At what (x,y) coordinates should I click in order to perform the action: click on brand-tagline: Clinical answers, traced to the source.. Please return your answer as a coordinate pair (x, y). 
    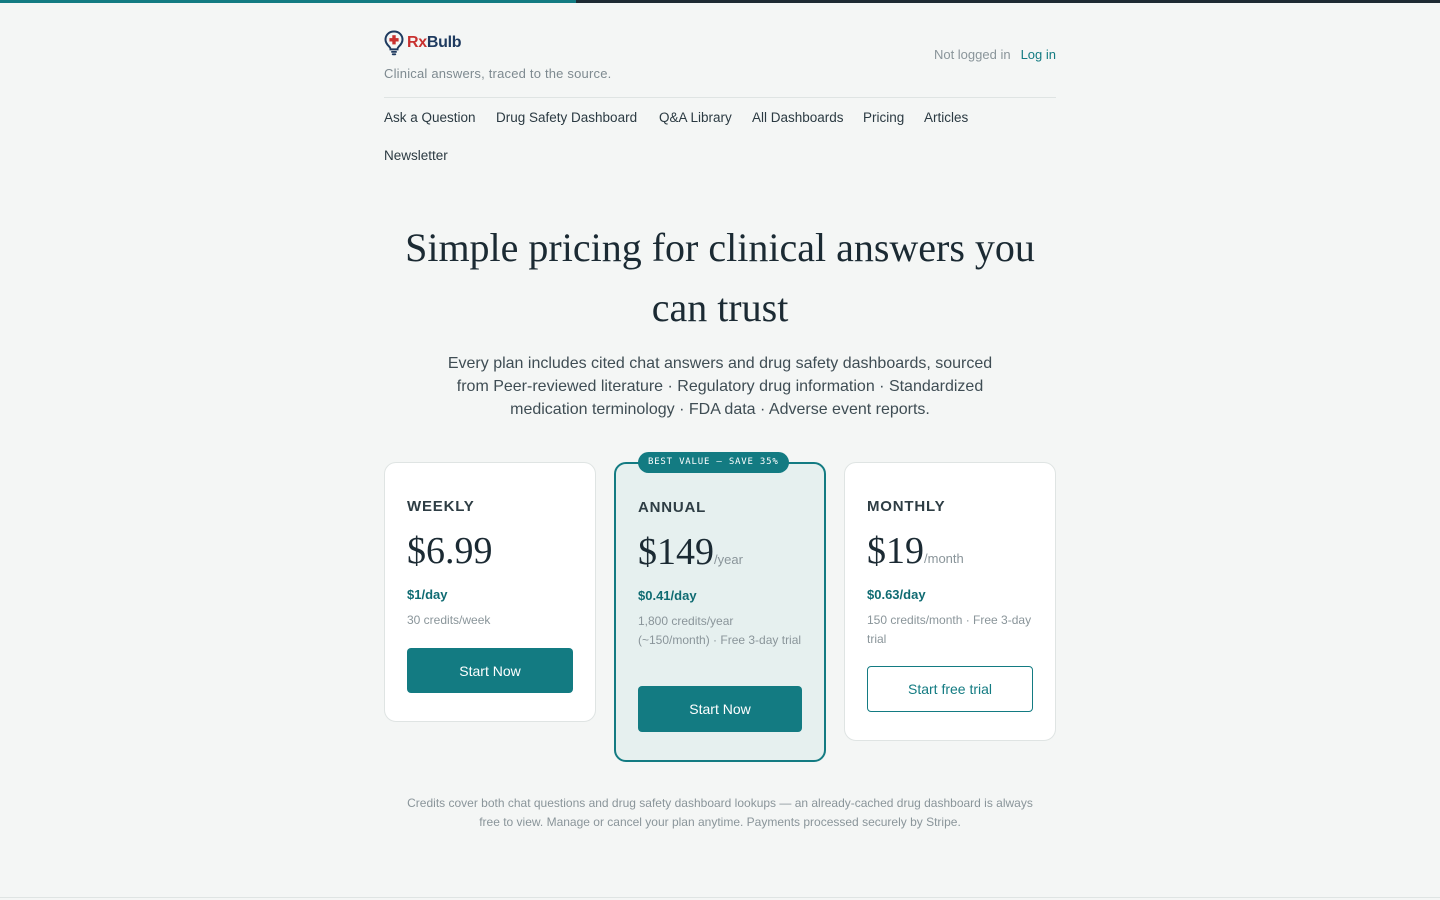
    Looking at the image, I should click on (498, 73).